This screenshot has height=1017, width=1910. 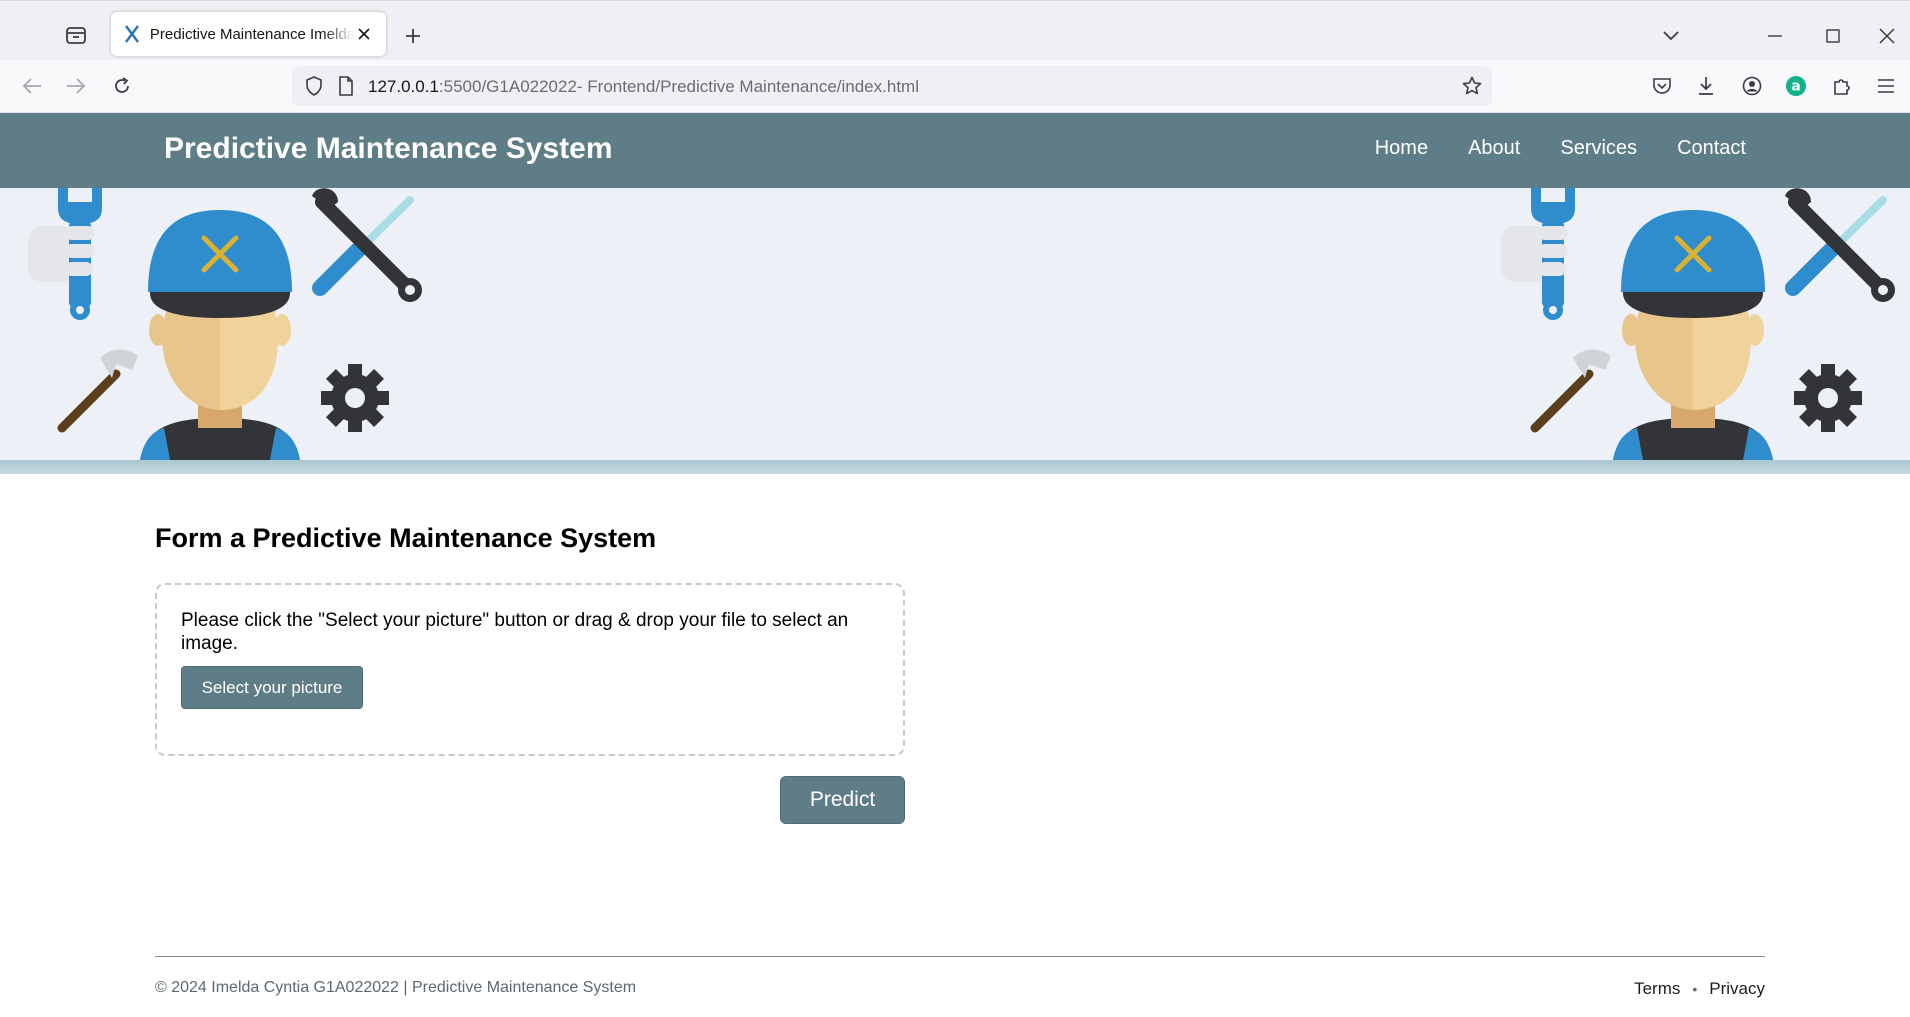 What do you see at coordinates (1737, 989) in the screenshot?
I see `privacy-link: Privacy` at bounding box center [1737, 989].